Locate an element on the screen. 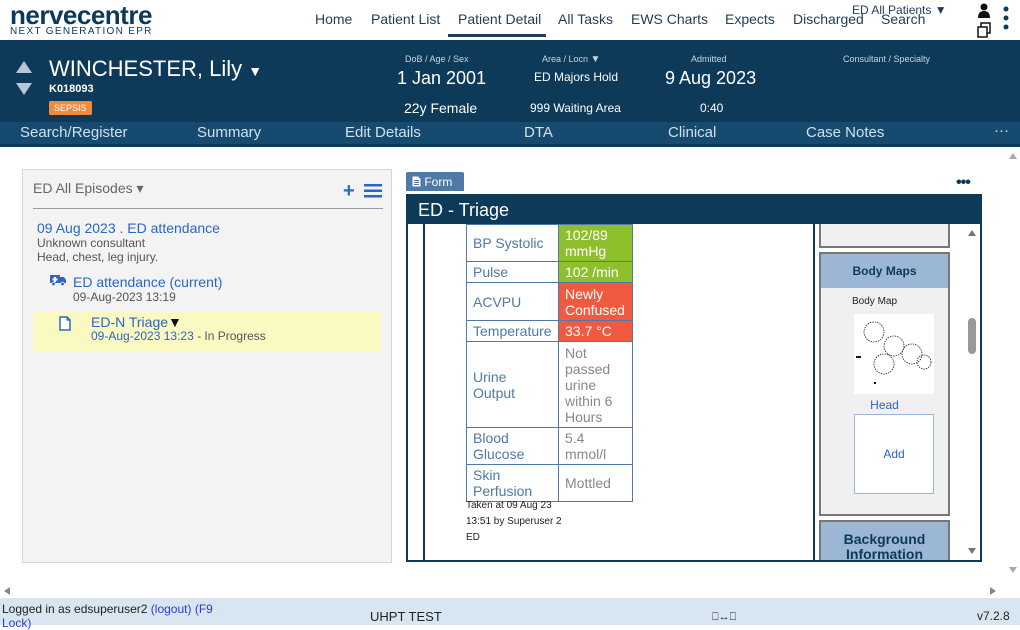 The image size is (1020, 630). add-episode-button: + is located at coordinates (349, 191).